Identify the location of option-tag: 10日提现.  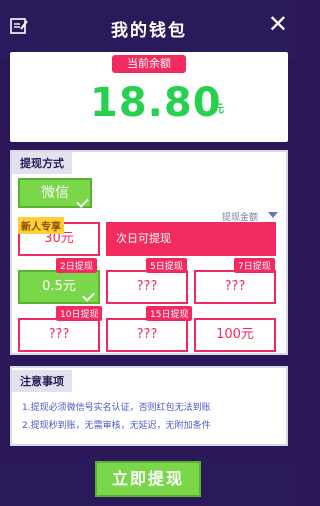
(79, 313).